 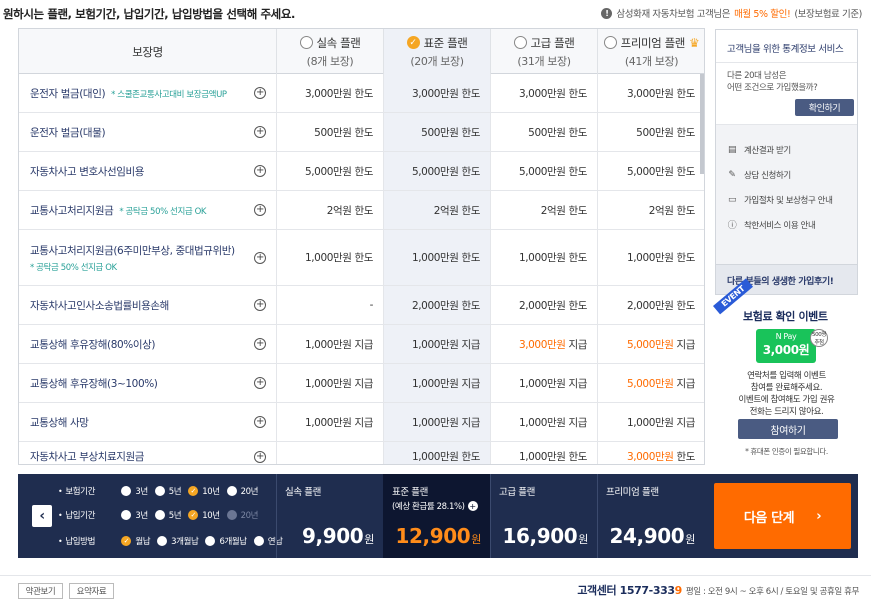 I want to click on coverage-name: 교통사고처리지원금 * 공탁금 50% 선지급 OK +, so click(x=148, y=210).